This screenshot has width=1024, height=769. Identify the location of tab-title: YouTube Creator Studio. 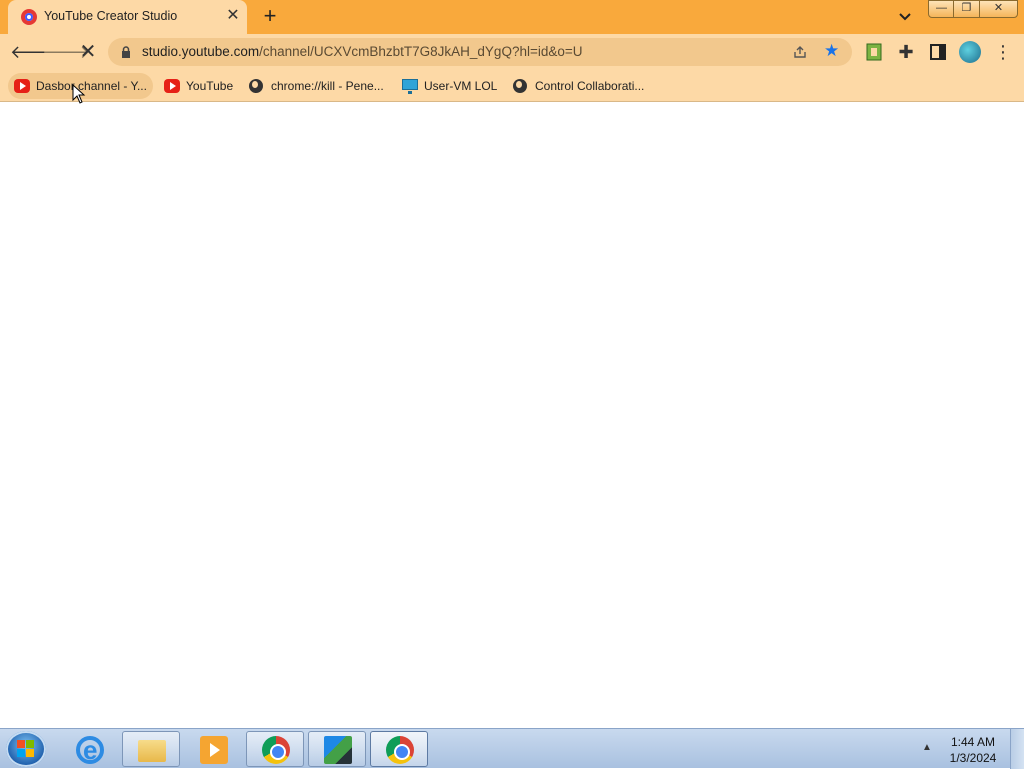
(111, 16).